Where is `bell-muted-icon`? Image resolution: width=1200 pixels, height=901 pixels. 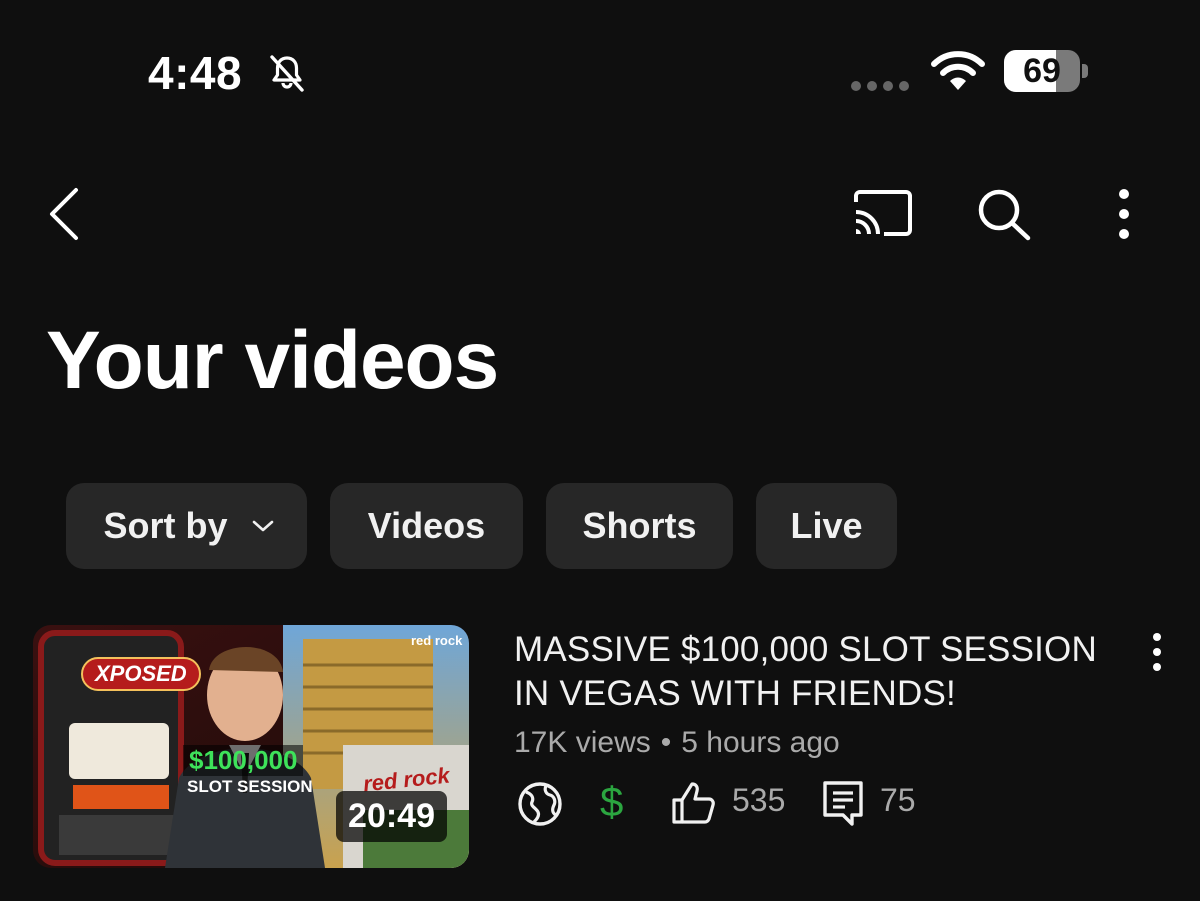 bell-muted-icon is located at coordinates (287, 73).